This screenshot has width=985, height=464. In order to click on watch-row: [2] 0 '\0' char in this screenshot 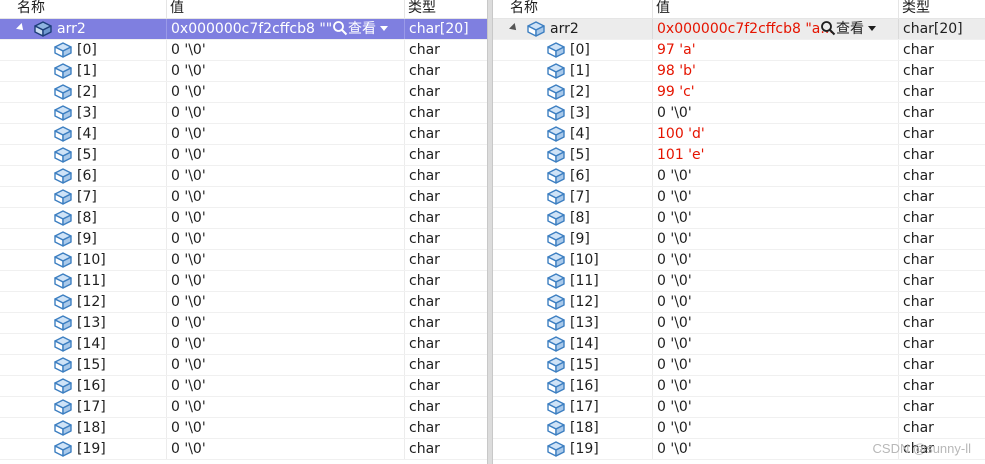, I will do `click(243, 92)`.